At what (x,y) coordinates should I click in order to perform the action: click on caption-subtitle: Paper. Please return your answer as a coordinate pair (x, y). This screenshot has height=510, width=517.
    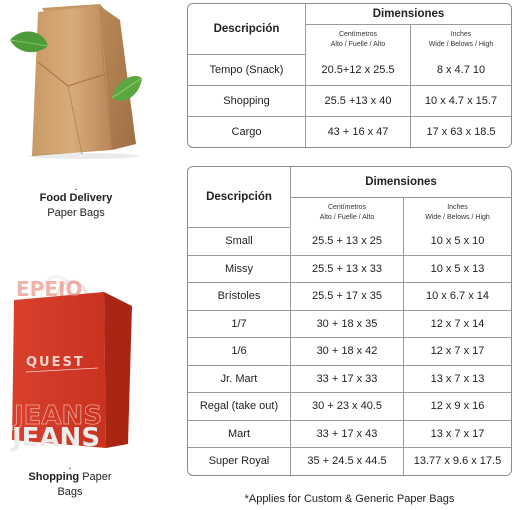
    Looking at the image, I should click on (95, 477).